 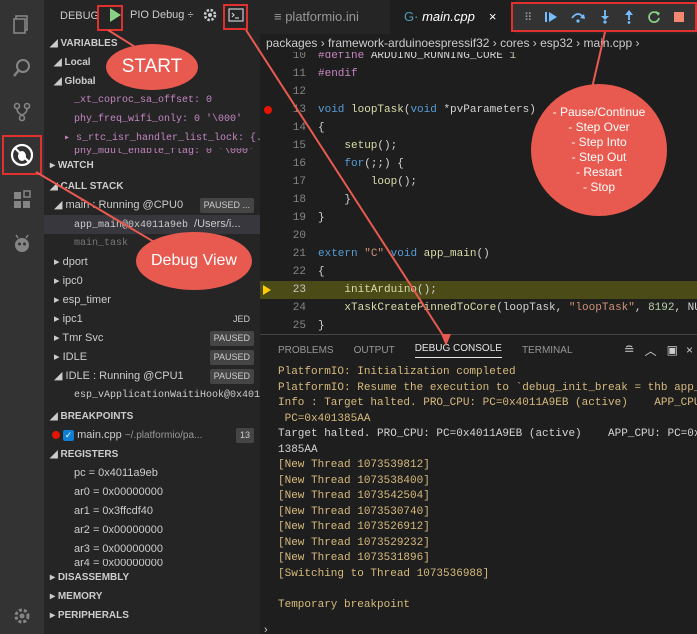 I want to click on callout-line: - Step Into, so click(x=599, y=142).